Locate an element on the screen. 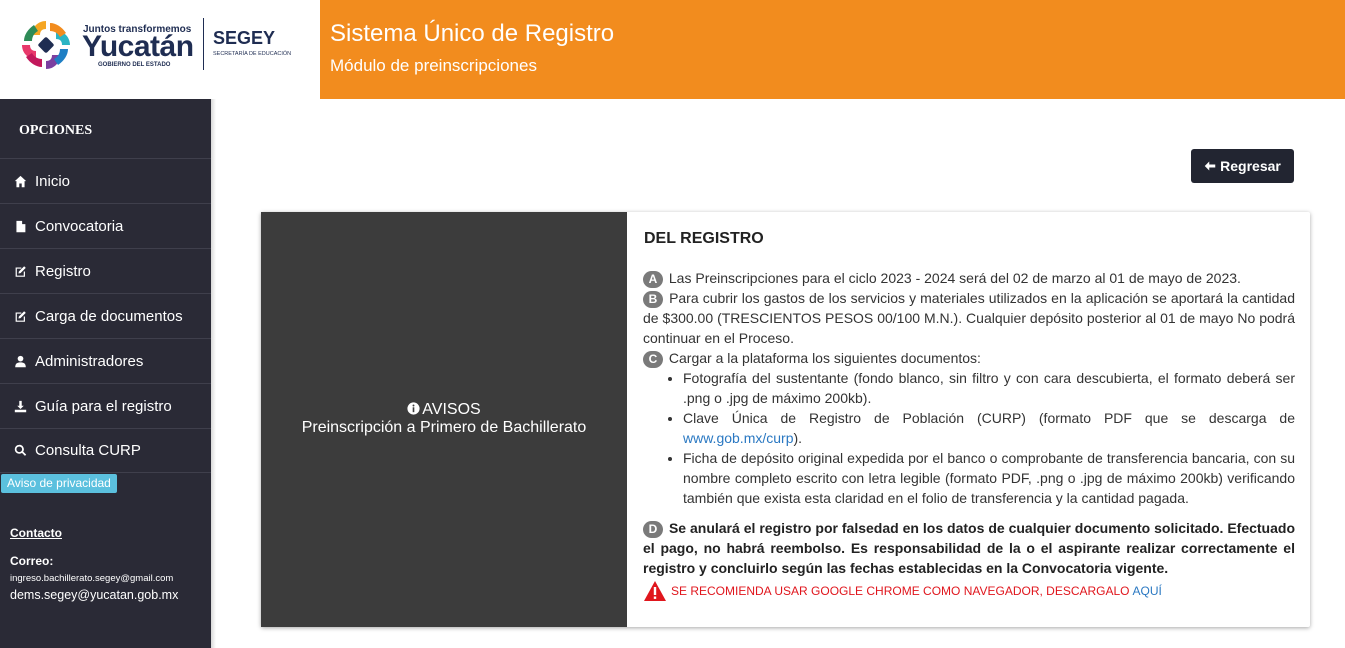 The image size is (1345, 648). download-icon is located at coordinates (23, 406).